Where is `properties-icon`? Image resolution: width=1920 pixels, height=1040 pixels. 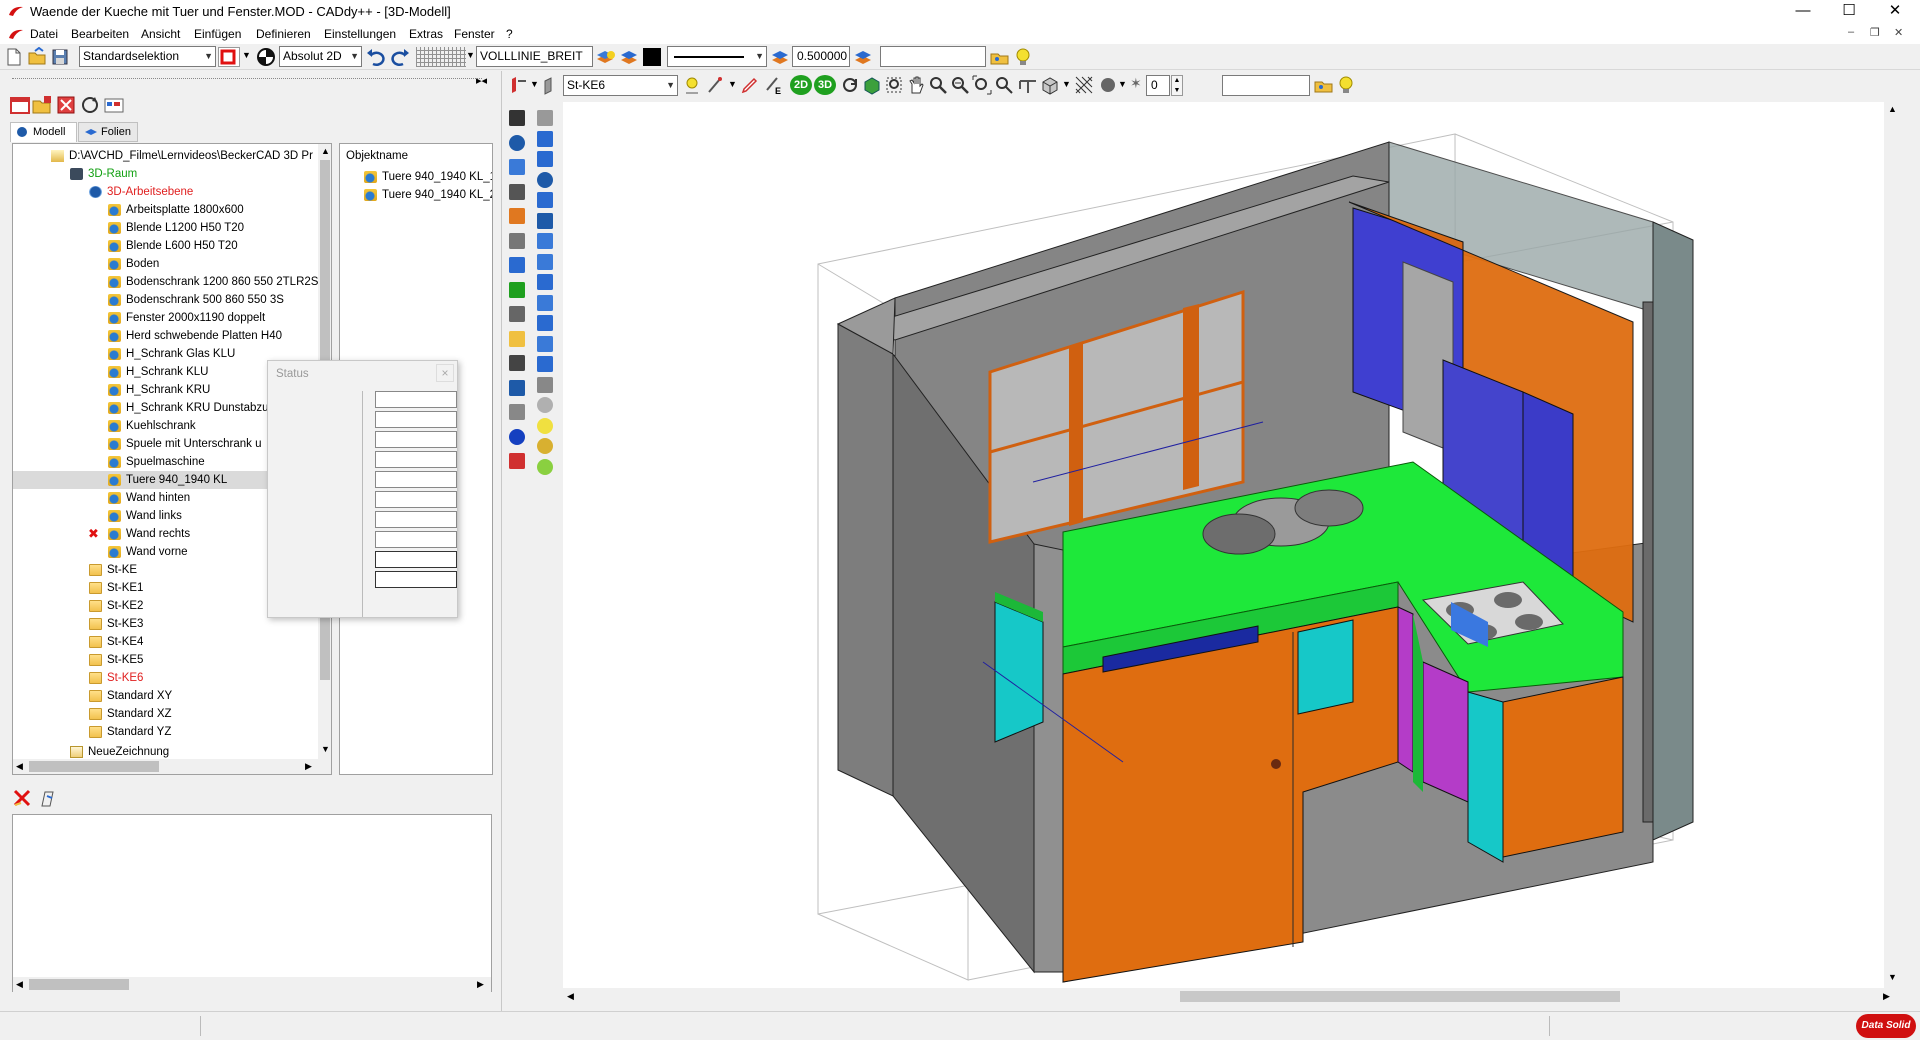
properties-icon is located at coordinates (48, 798).